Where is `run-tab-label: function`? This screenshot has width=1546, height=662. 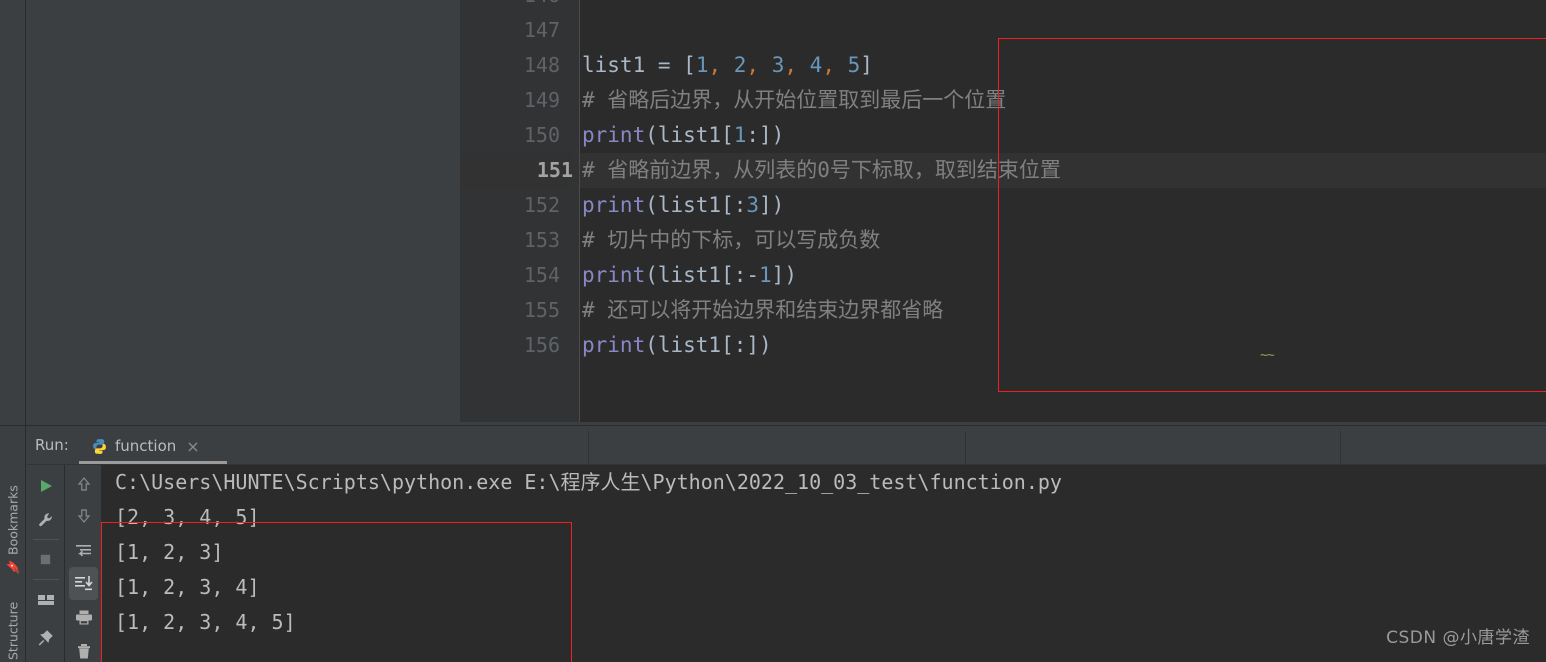 run-tab-label: function is located at coordinates (146, 446).